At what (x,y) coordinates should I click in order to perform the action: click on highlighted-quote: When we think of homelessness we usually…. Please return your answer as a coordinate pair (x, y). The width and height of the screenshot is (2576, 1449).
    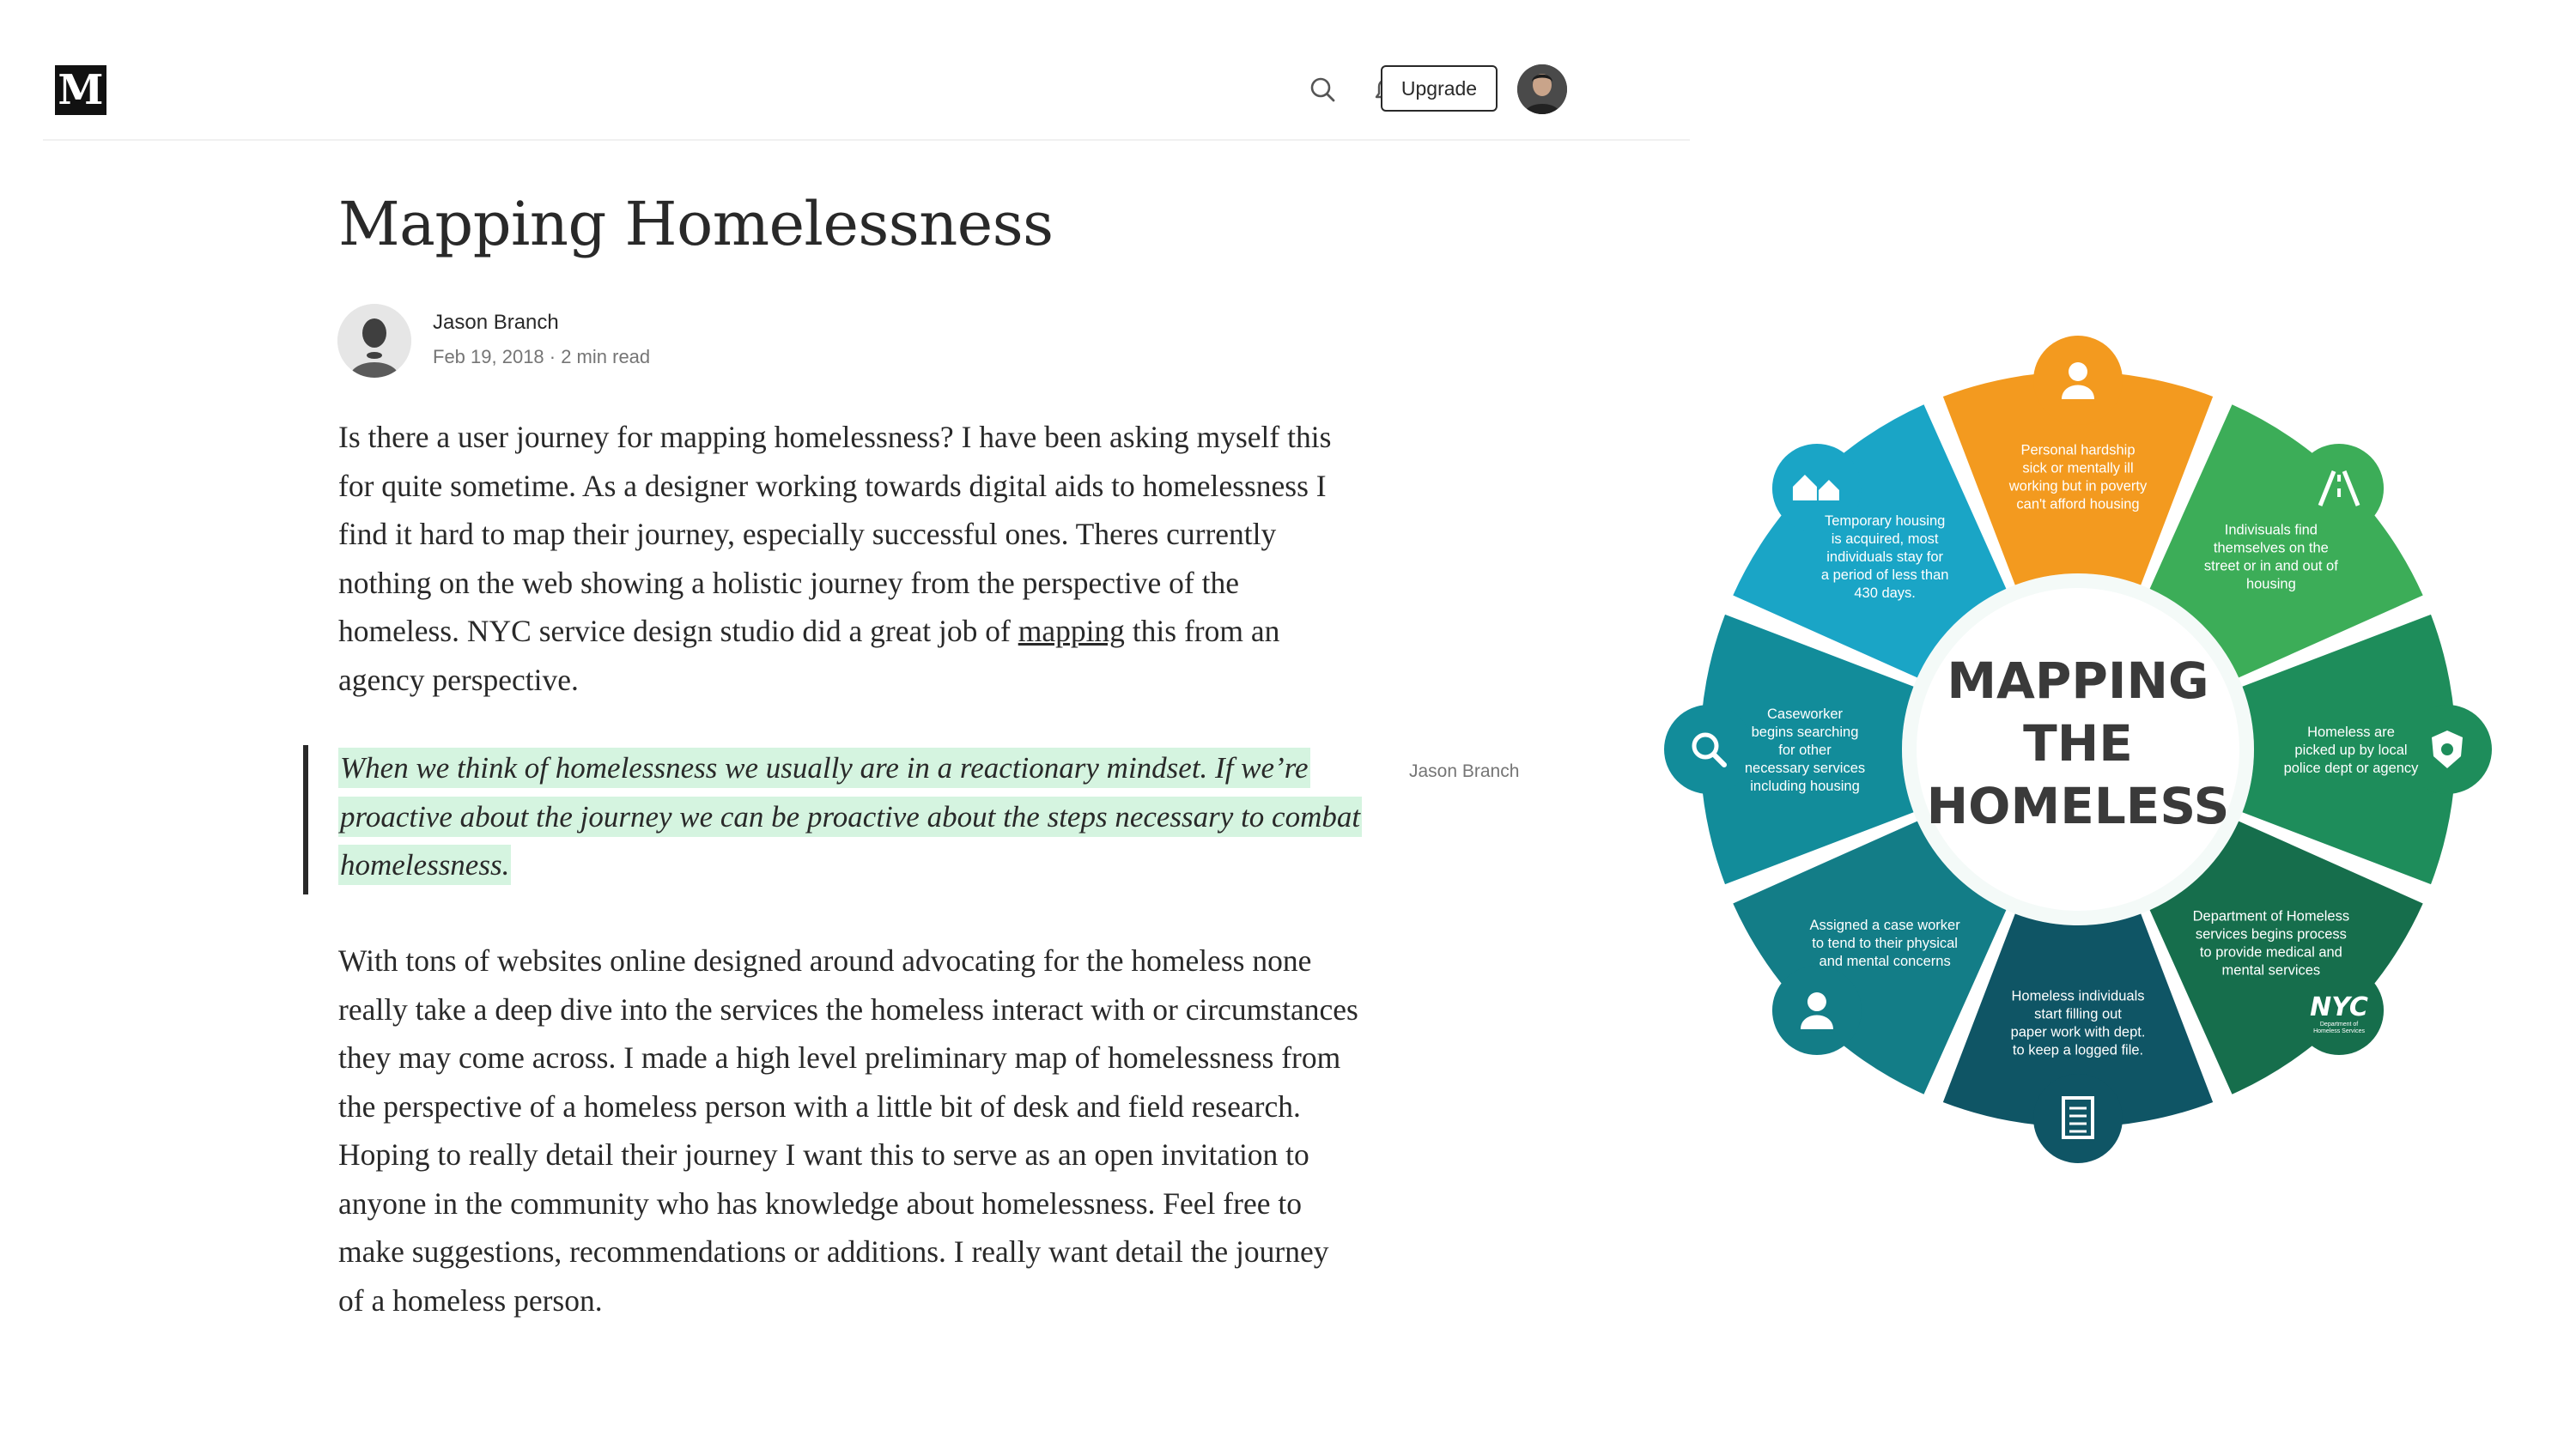
    Looking at the image, I should click on (854, 817).